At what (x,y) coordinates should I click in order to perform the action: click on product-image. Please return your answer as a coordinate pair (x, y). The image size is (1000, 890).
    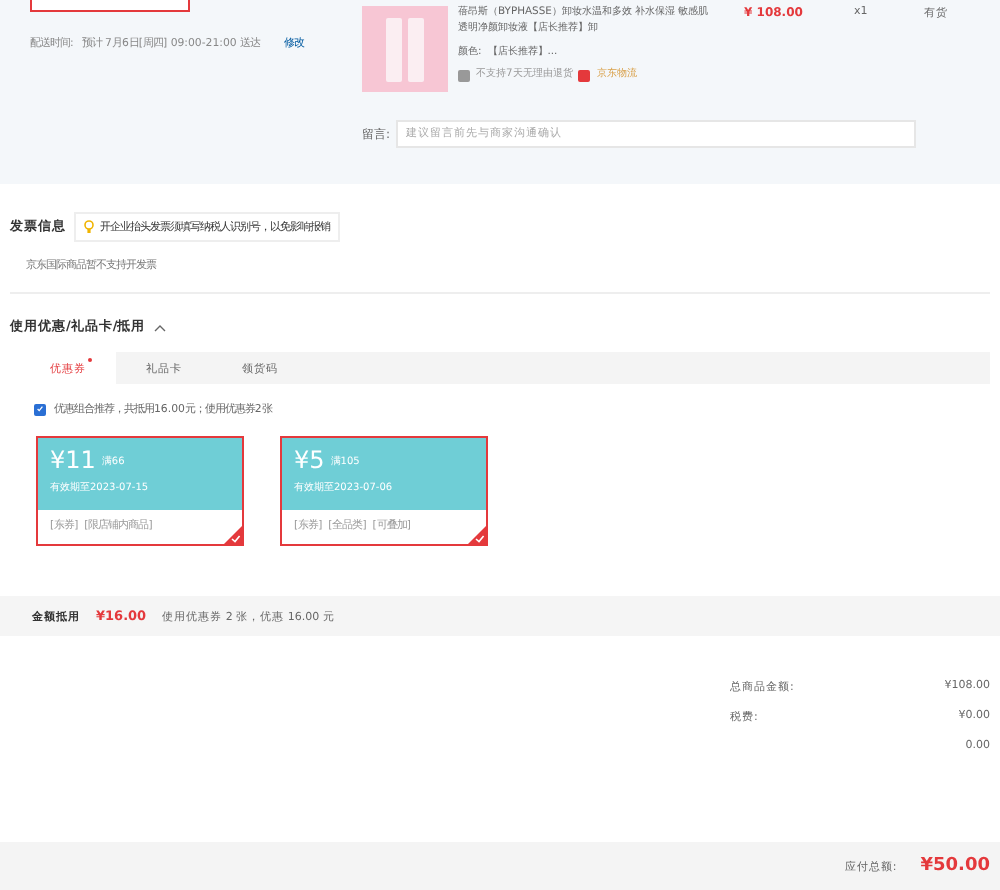
    Looking at the image, I should click on (405, 49).